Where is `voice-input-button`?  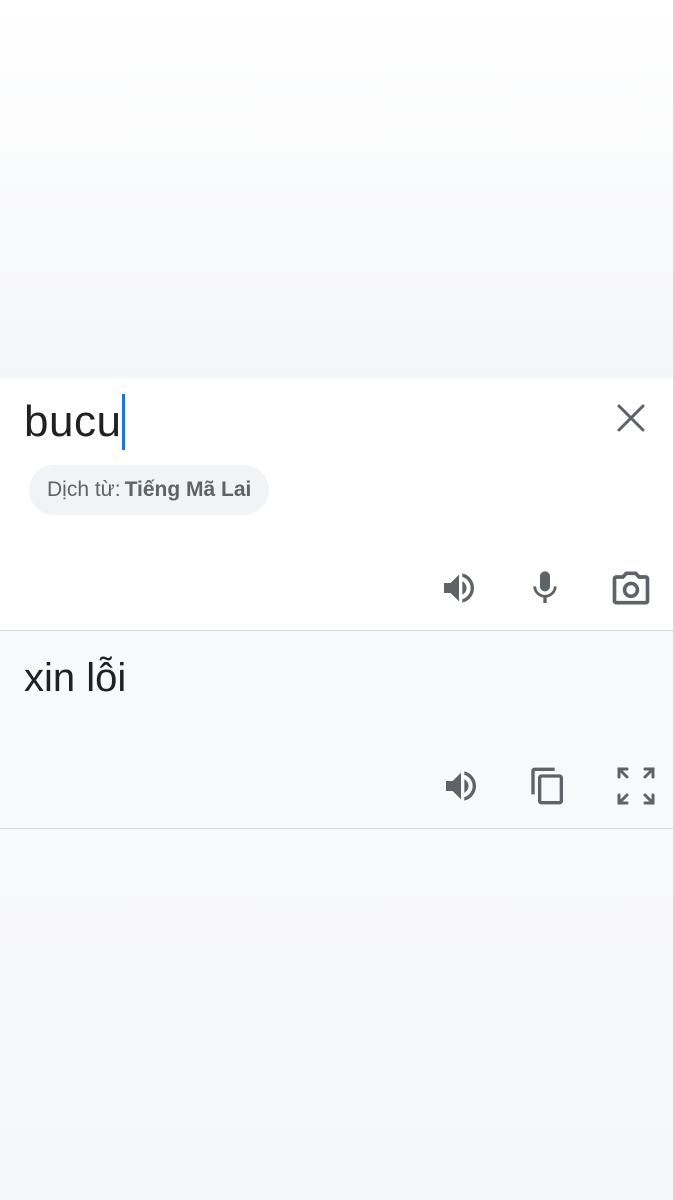 voice-input-button is located at coordinates (545, 588).